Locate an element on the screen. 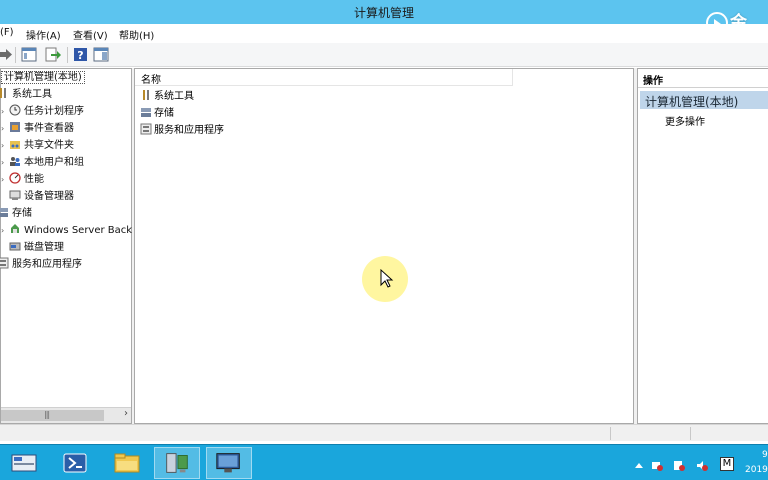  list-item-label: 存储 is located at coordinates (164, 113).